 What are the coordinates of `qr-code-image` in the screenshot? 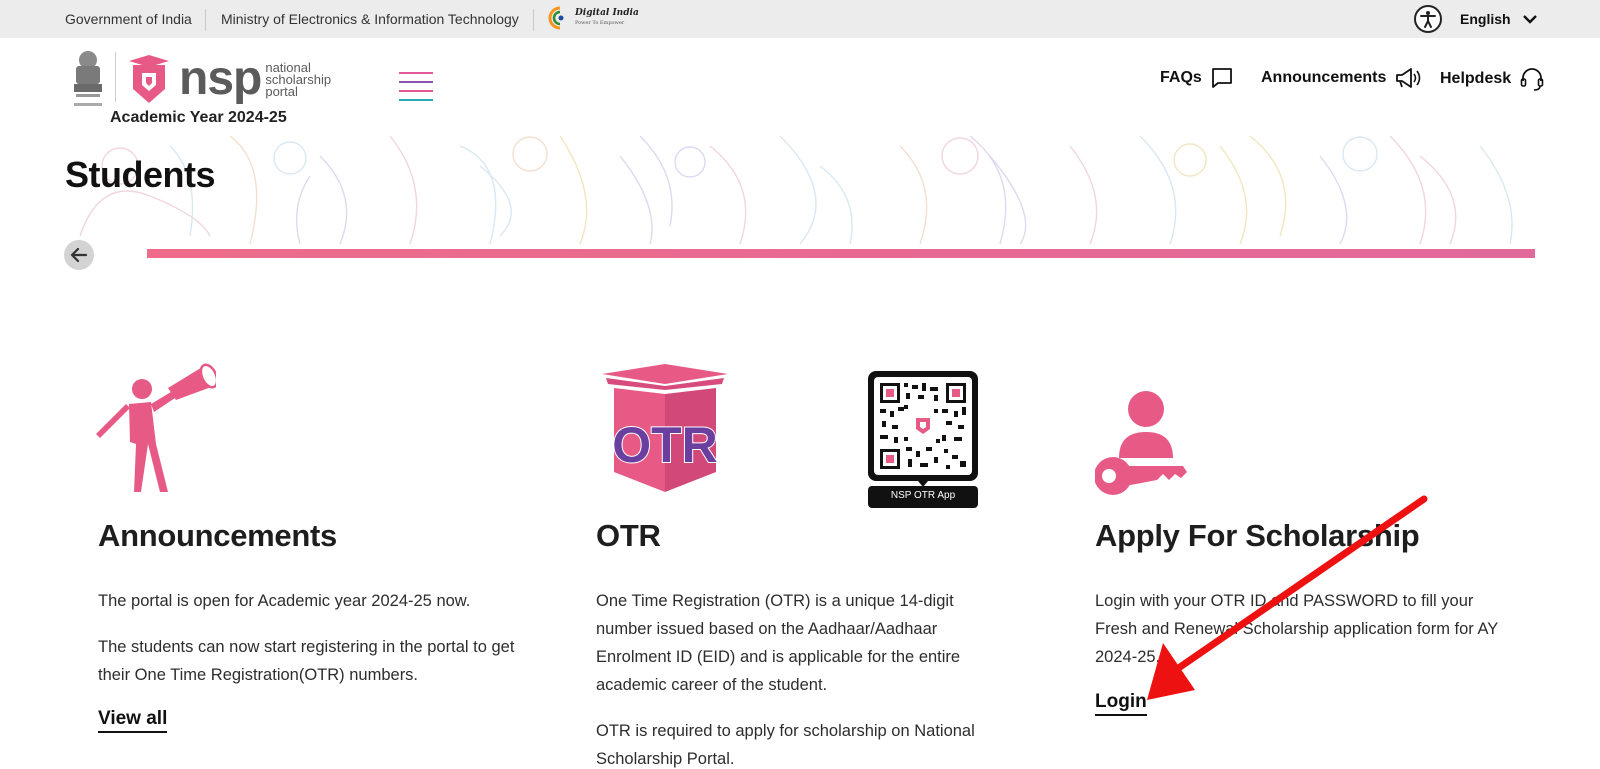 It's located at (923, 439).